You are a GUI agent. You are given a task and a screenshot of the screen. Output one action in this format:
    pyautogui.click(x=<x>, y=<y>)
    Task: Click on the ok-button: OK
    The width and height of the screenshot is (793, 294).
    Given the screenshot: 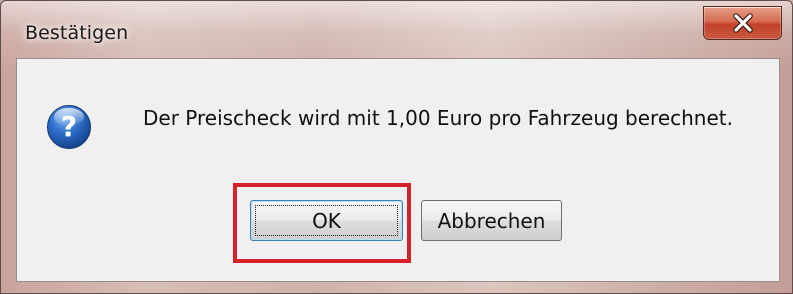 What is the action you would take?
    pyautogui.click(x=326, y=220)
    